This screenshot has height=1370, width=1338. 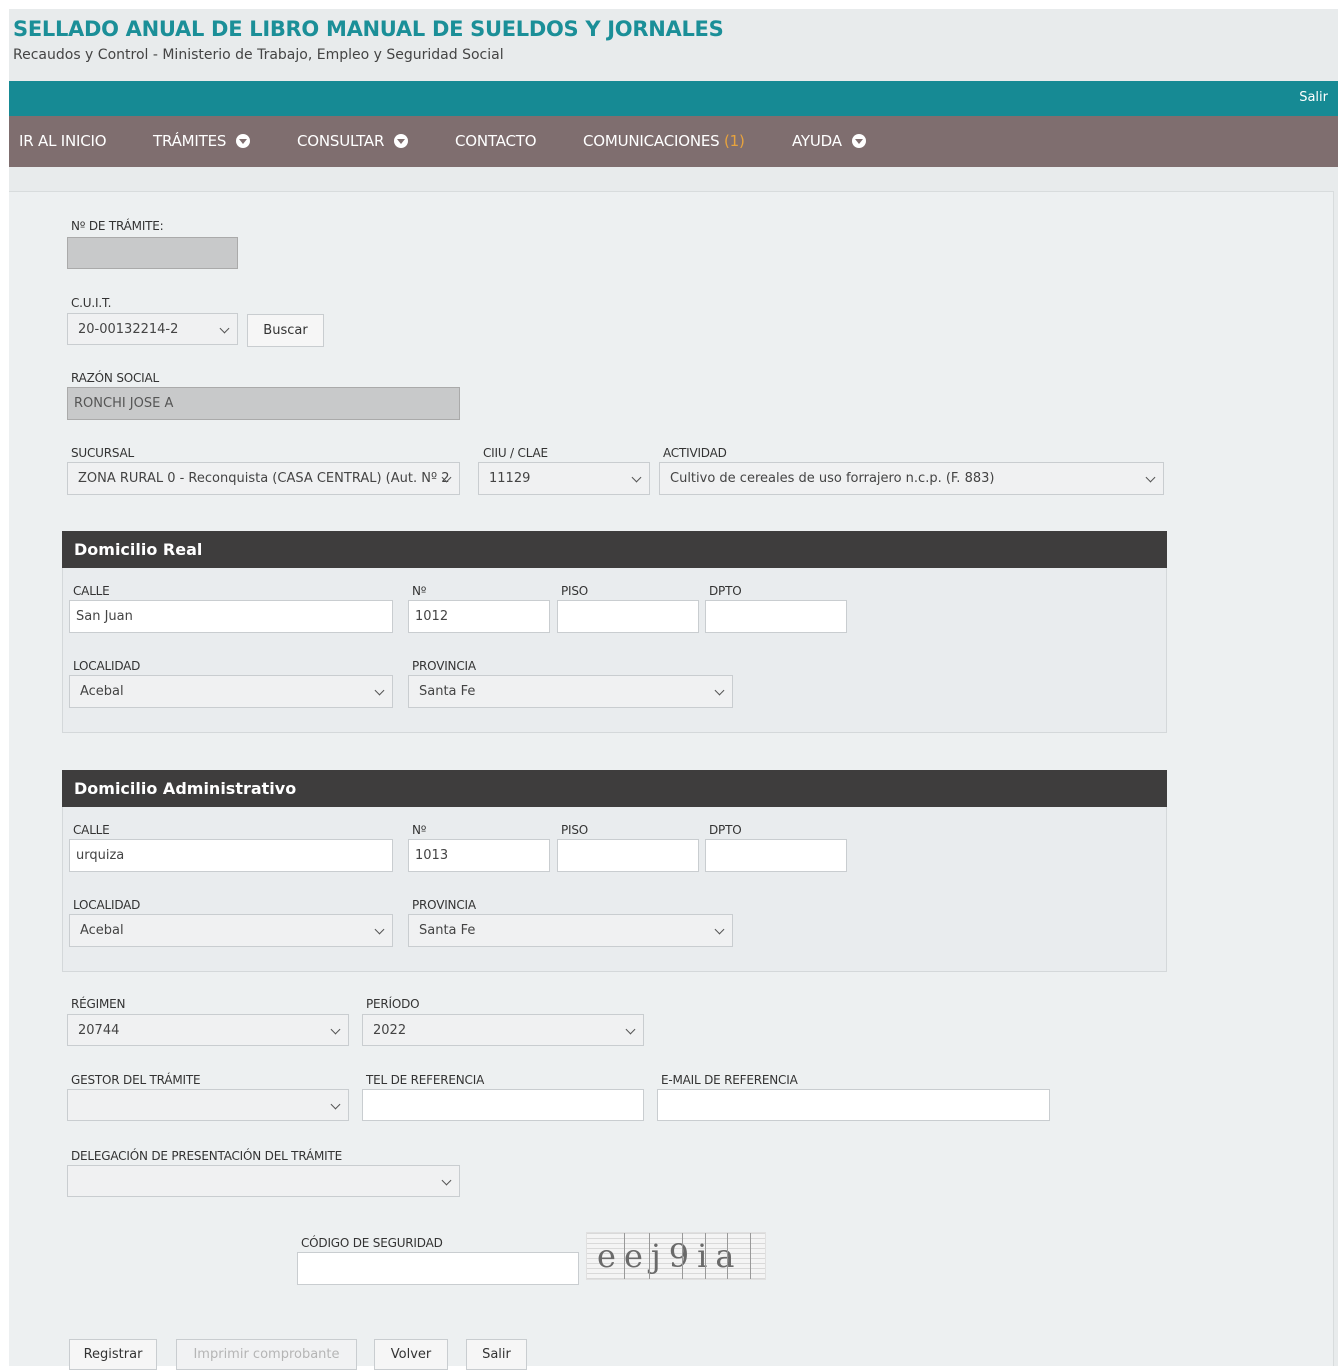 What do you see at coordinates (263, 1181) in the screenshot?
I see `delegacion-select` at bounding box center [263, 1181].